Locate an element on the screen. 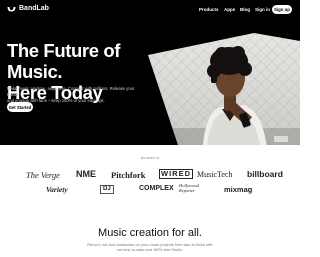 The height and width of the screenshot is (257, 320). logo-hollywood-reporter: Hollywood Reporter is located at coordinates (189, 188).